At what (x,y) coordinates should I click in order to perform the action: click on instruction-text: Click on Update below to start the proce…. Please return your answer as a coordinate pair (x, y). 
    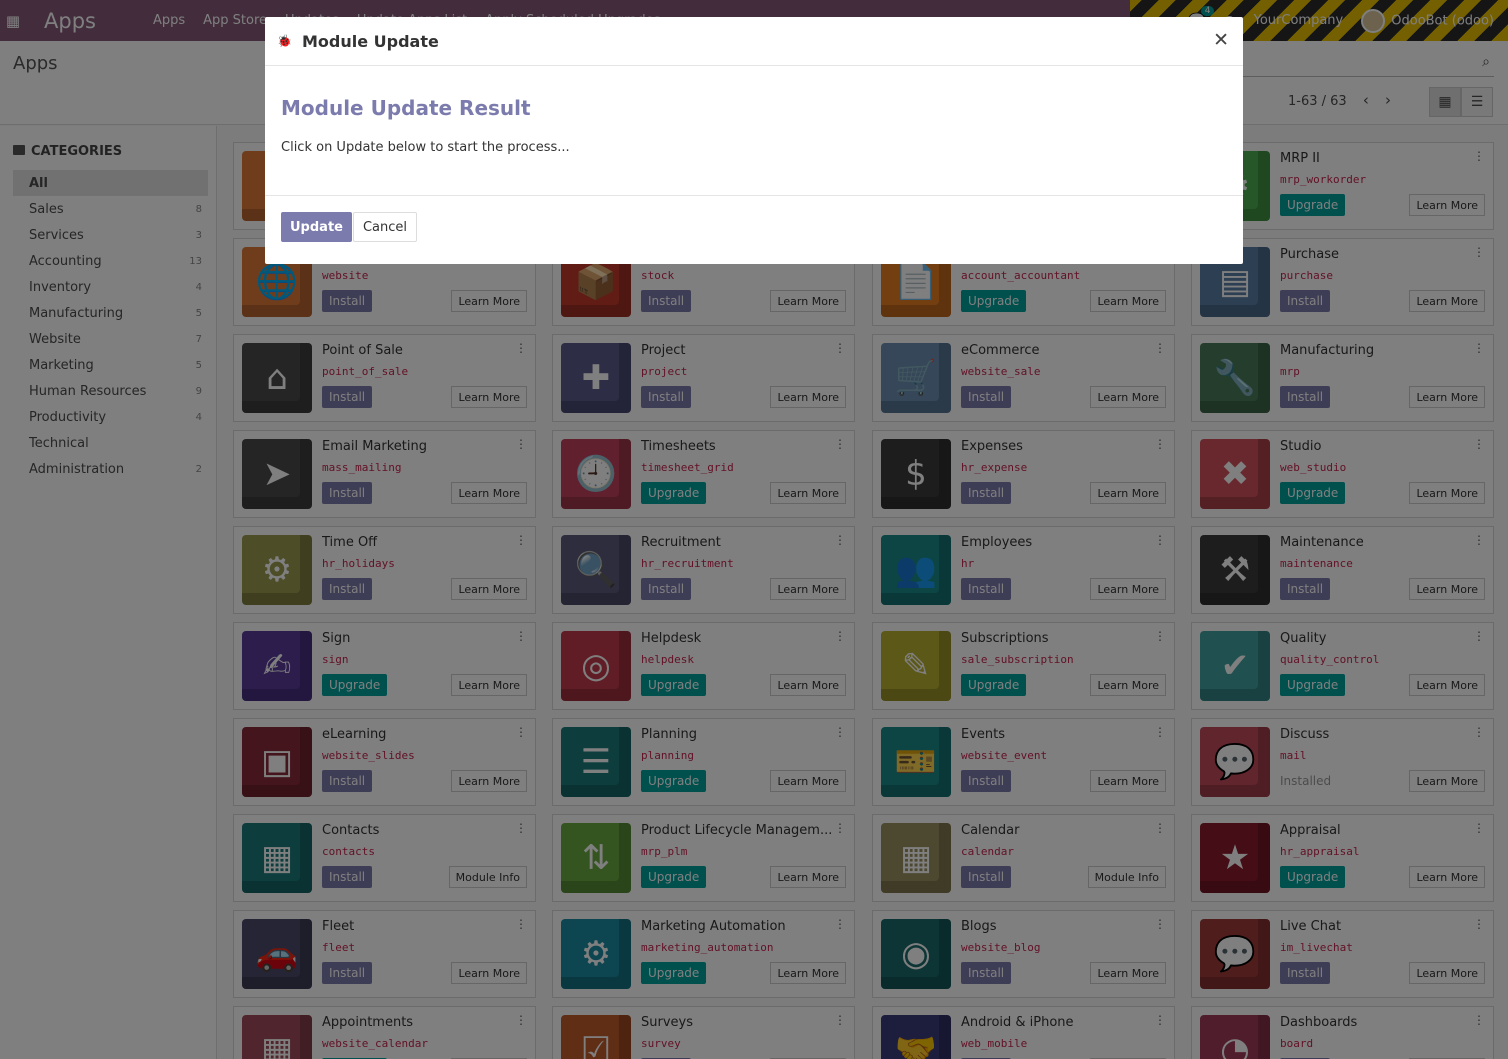
    Looking at the image, I should click on (425, 147).